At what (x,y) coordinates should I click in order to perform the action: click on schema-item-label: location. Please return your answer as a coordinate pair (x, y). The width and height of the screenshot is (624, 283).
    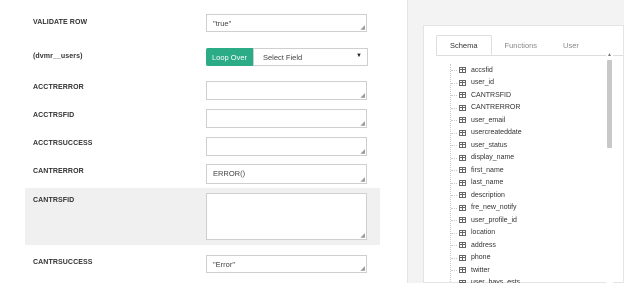
    Looking at the image, I should click on (483, 233).